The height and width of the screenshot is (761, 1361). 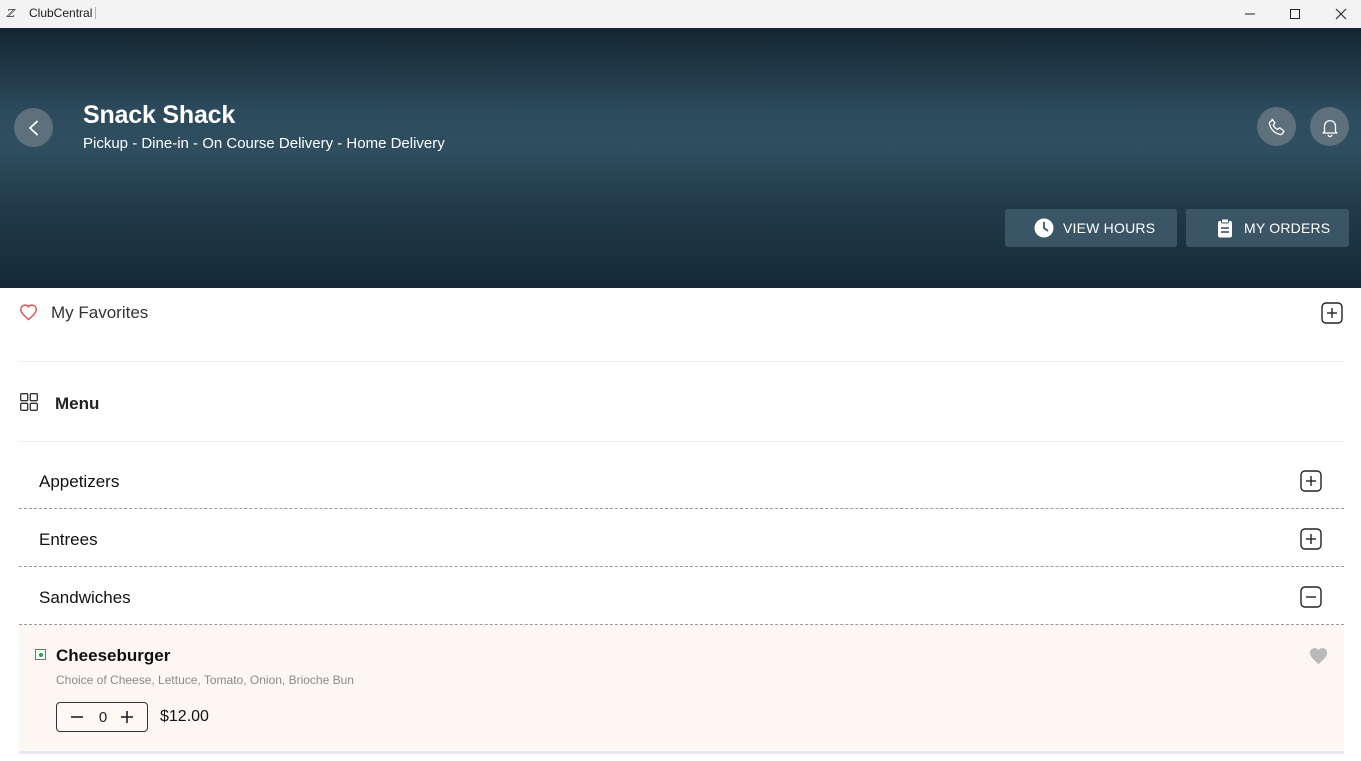 What do you see at coordinates (1318, 655) in the screenshot?
I see `heart-filled-icon` at bounding box center [1318, 655].